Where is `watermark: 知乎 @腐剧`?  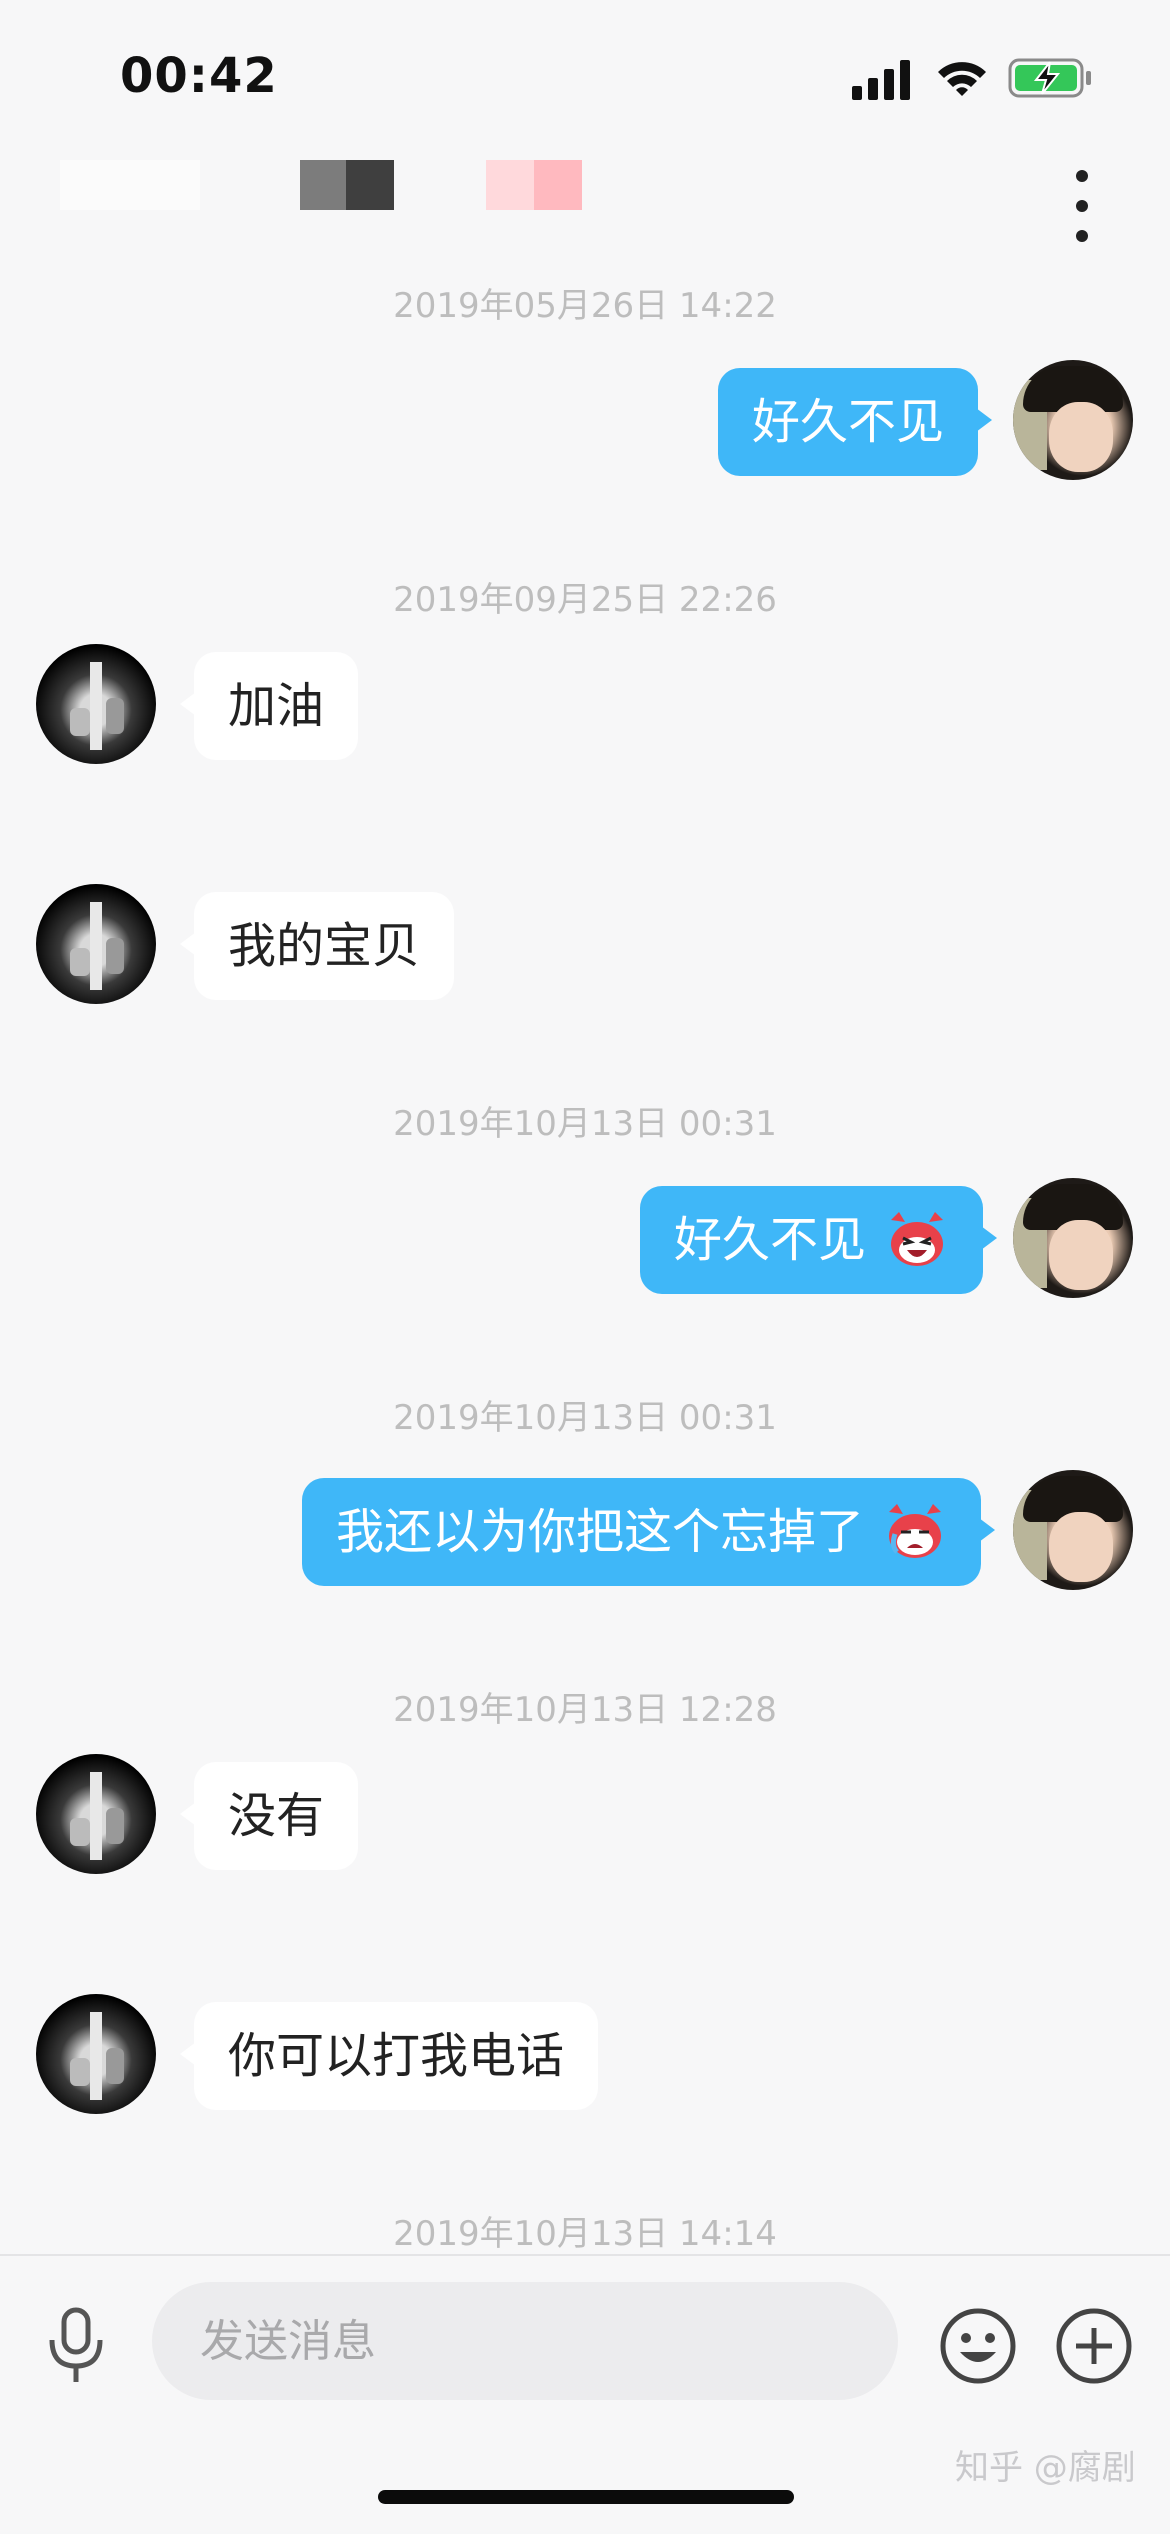
watermark: 知乎 @腐剧 is located at coordinates (1045, 2468).